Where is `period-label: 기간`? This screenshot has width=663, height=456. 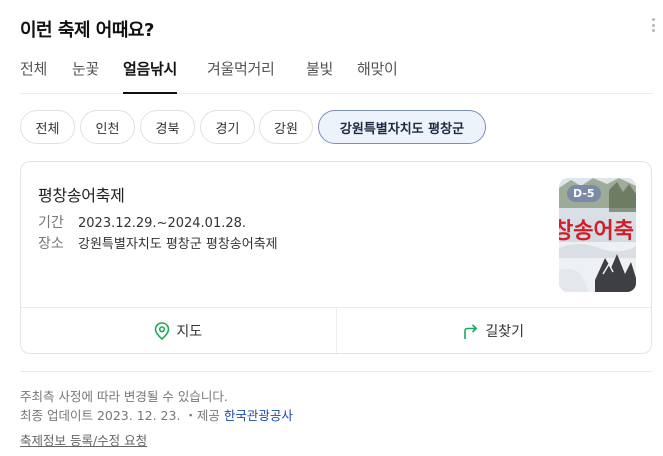 period-label: 기간 is located at coordinates (51, 223).